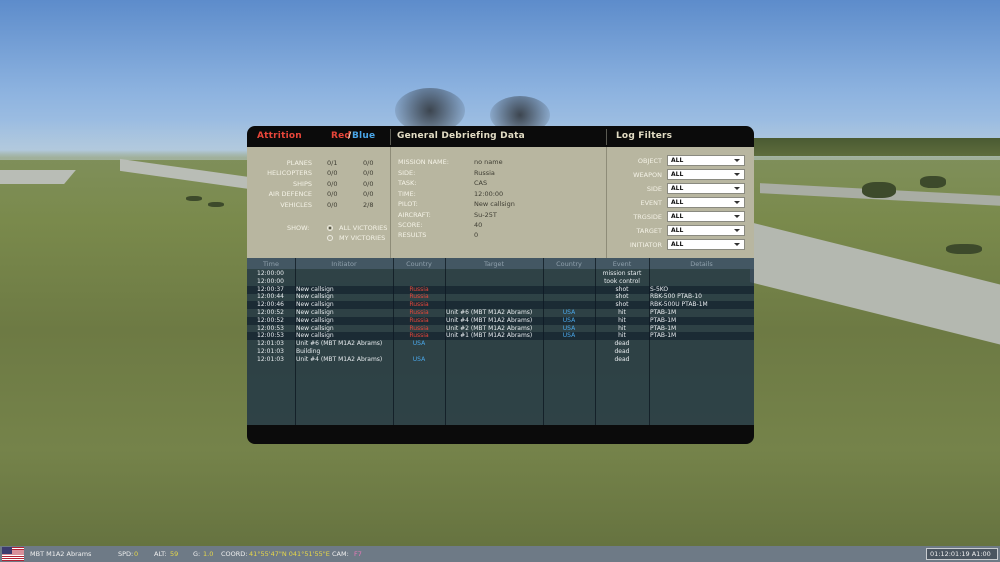  What do you see at coordinates (701, 264) in the screenshot?
I see `column-header-details: Details` at bounding box center [701, 264].